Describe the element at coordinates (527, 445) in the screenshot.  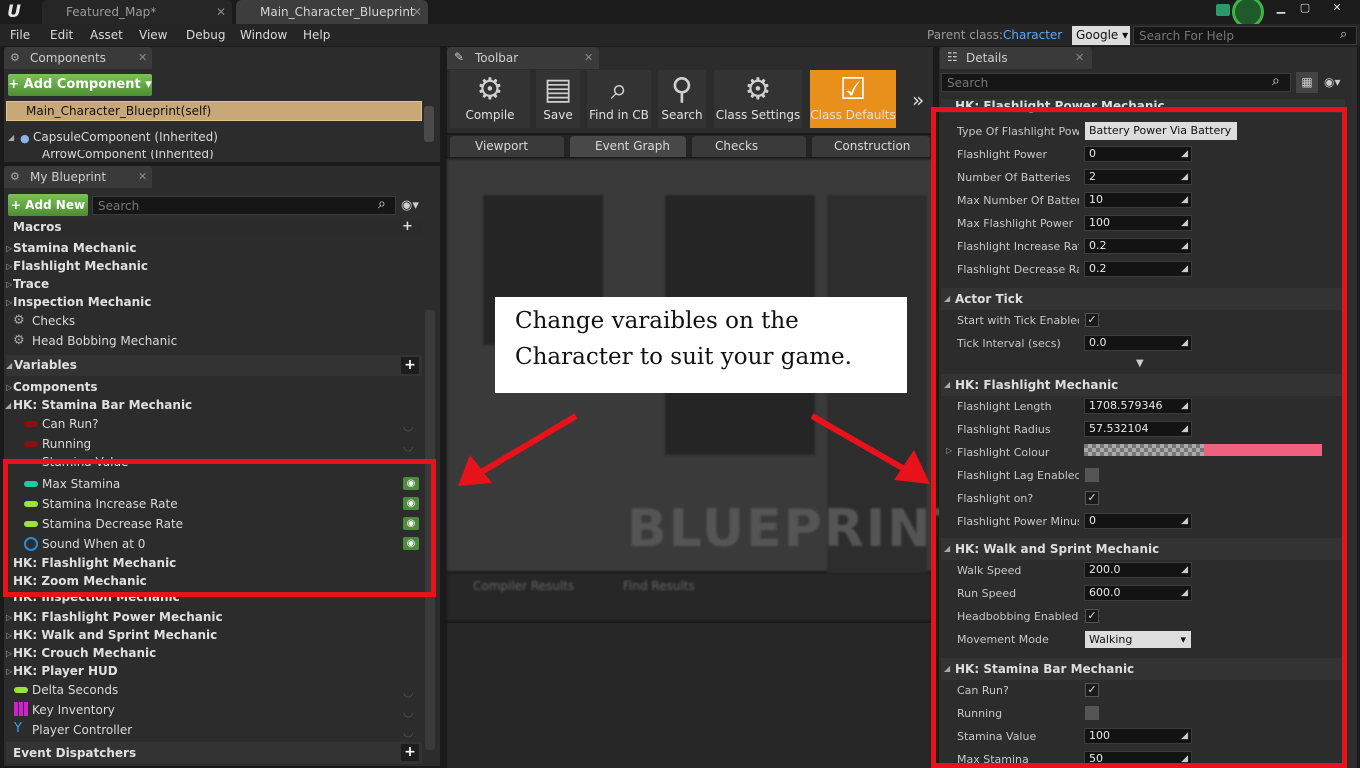
I see `arrow-left-line` at that location.